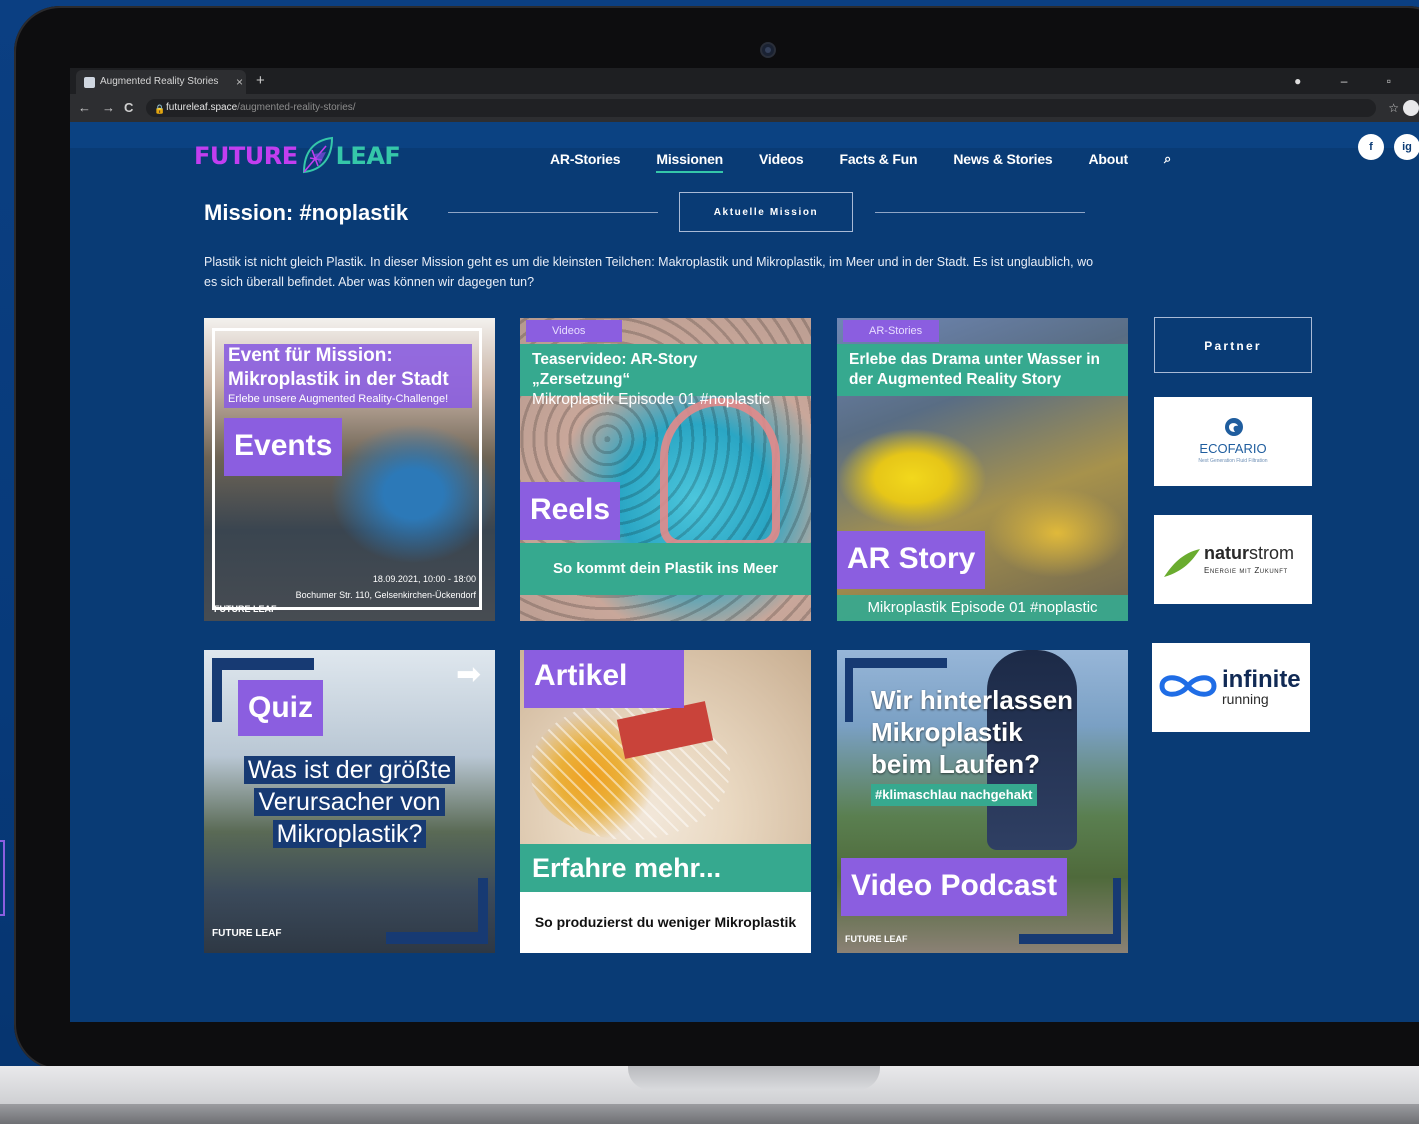 This screenshot has height=1124, width=1419. What do you see at coordinates (296, 107) in the screenshot?
I see `url-path: /augmented-reality-stories/` at bounding box center [296, 107].